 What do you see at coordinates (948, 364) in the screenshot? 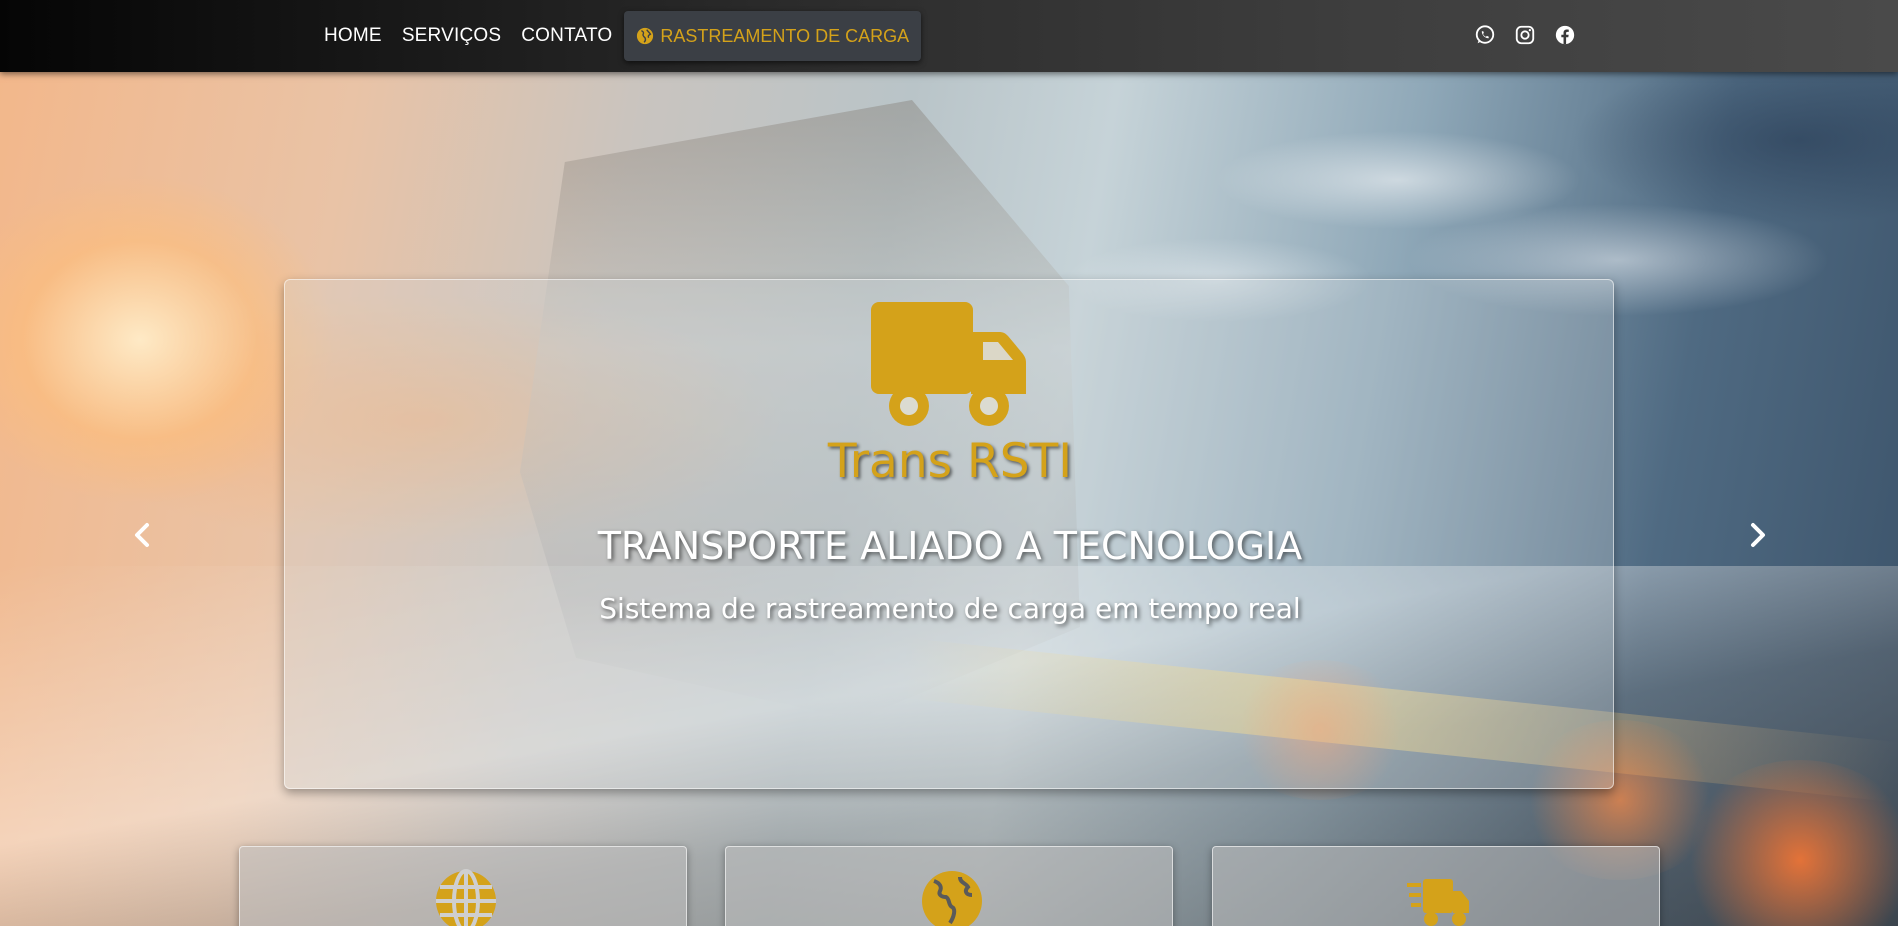
I see `truck-icon` at bounding box center [948, 364].